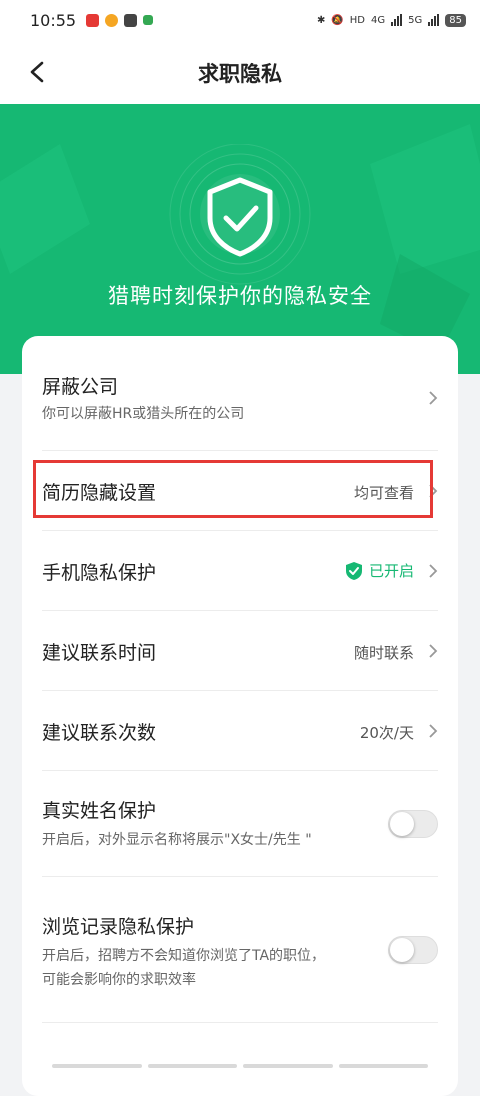  Describe the element at coordinates (383, 493) in the screenshot. I see `resume-hide-value: 均可查看` at that location.